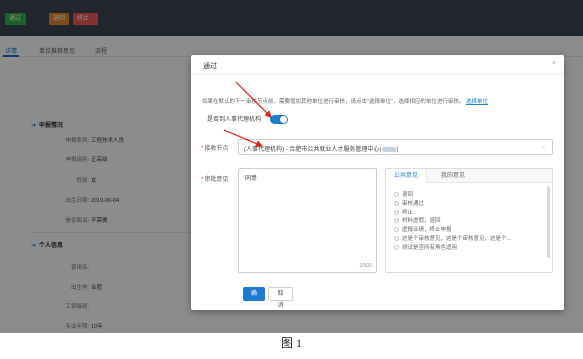 The width and height of the screenshot is (583, 359). I want to click on dialog-title: 通过, so click(210, 66).